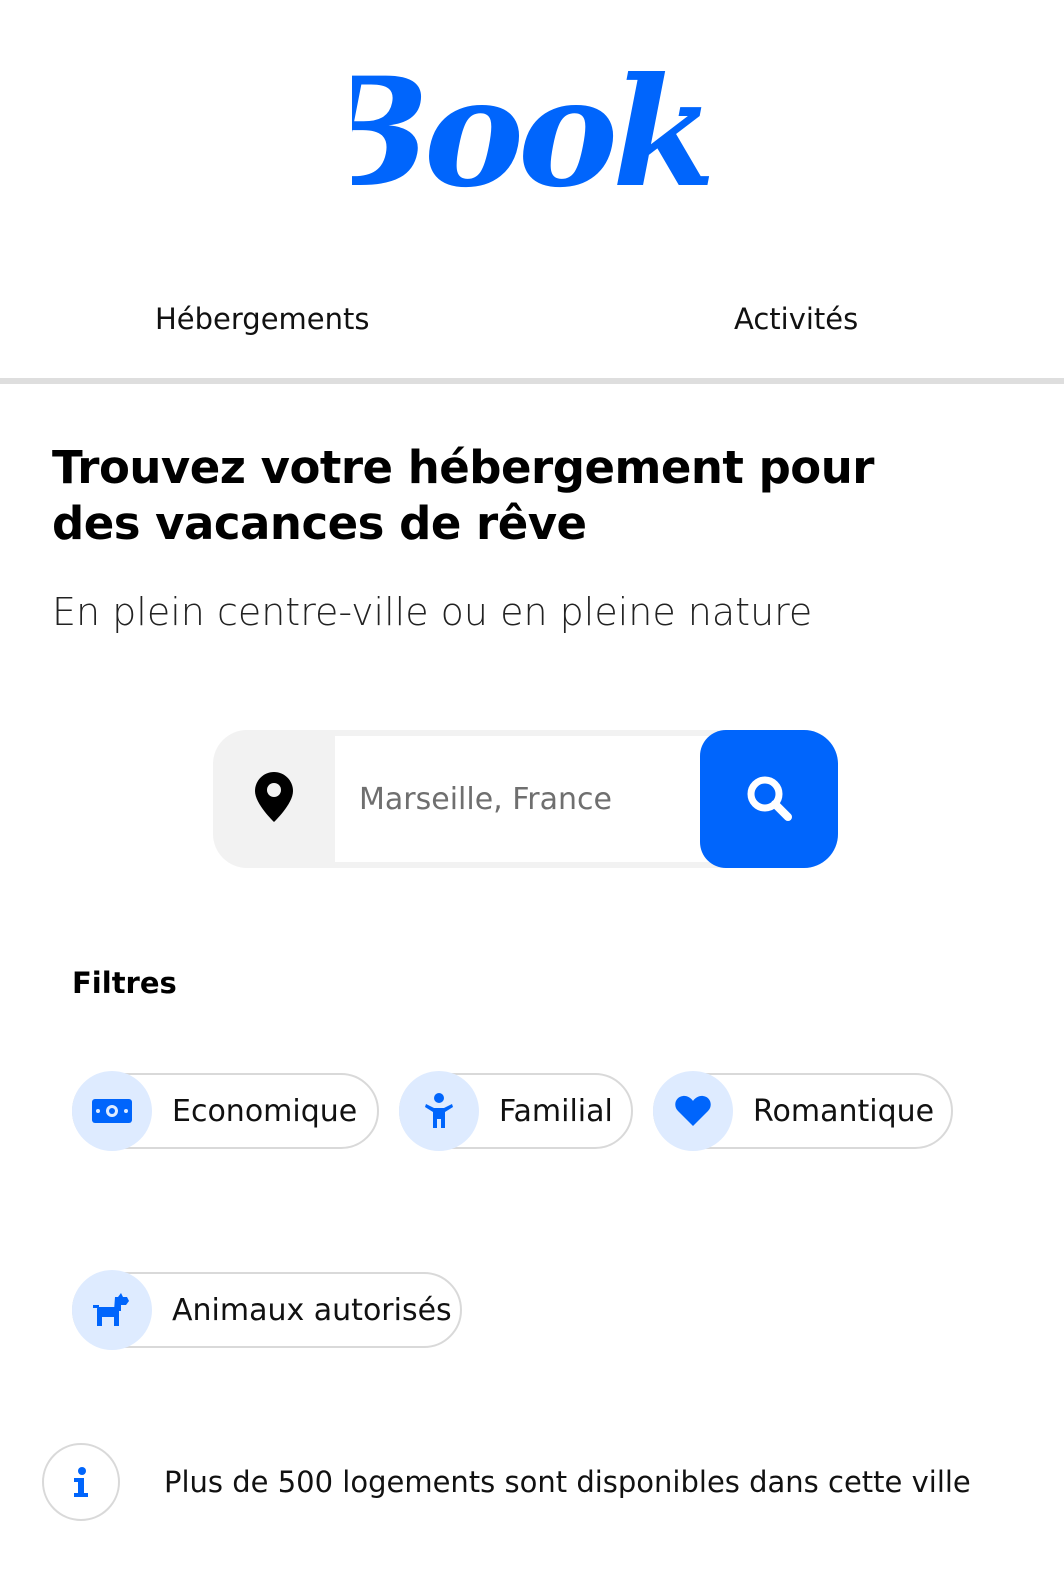 The height and width of the screenshot is (1575, 1064). Describe the element at coordinates (439, 1111) in the screenshot. I see `child-icon` at that location.